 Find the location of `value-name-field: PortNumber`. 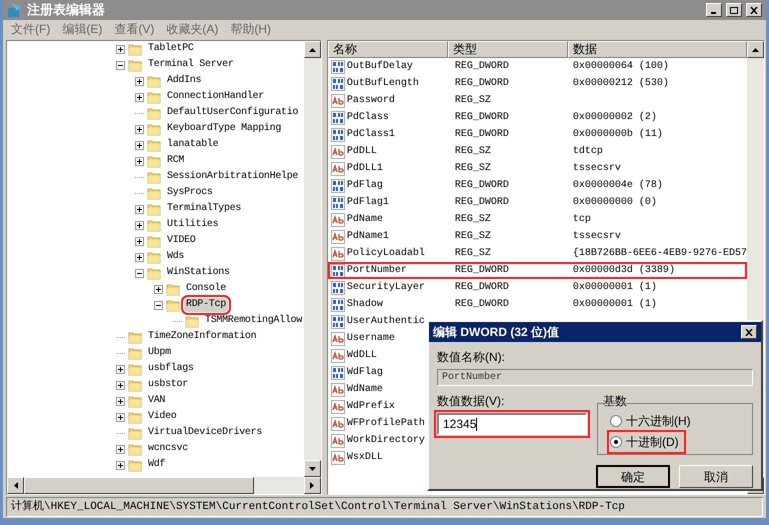

value-name-field: PortNumber is located at coordinates (595, 377).